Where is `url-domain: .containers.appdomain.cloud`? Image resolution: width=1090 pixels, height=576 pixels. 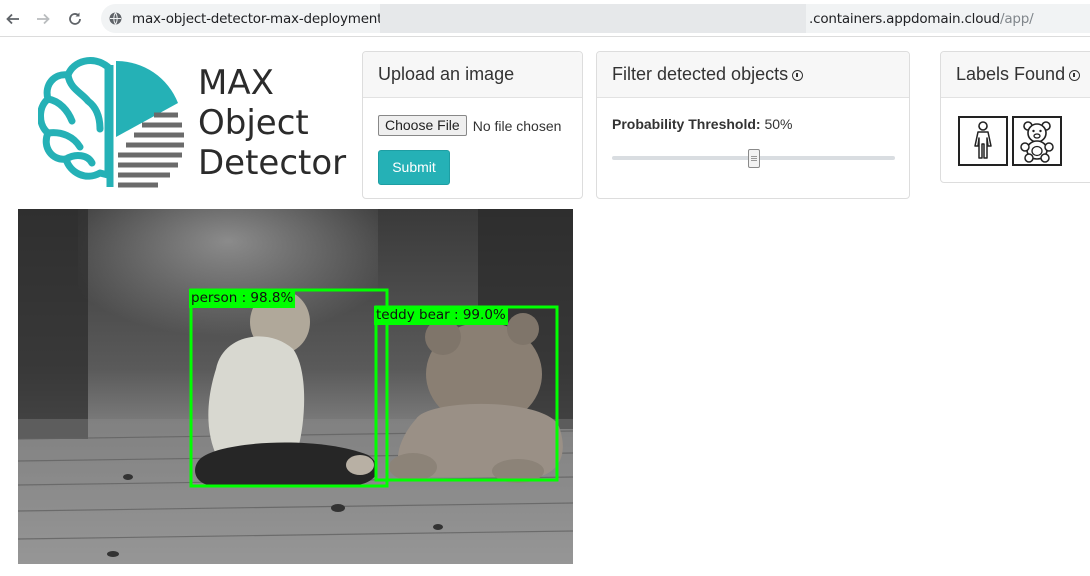 url-domain: .containers.appdomain.cloud is located at coordinates (905, 19).